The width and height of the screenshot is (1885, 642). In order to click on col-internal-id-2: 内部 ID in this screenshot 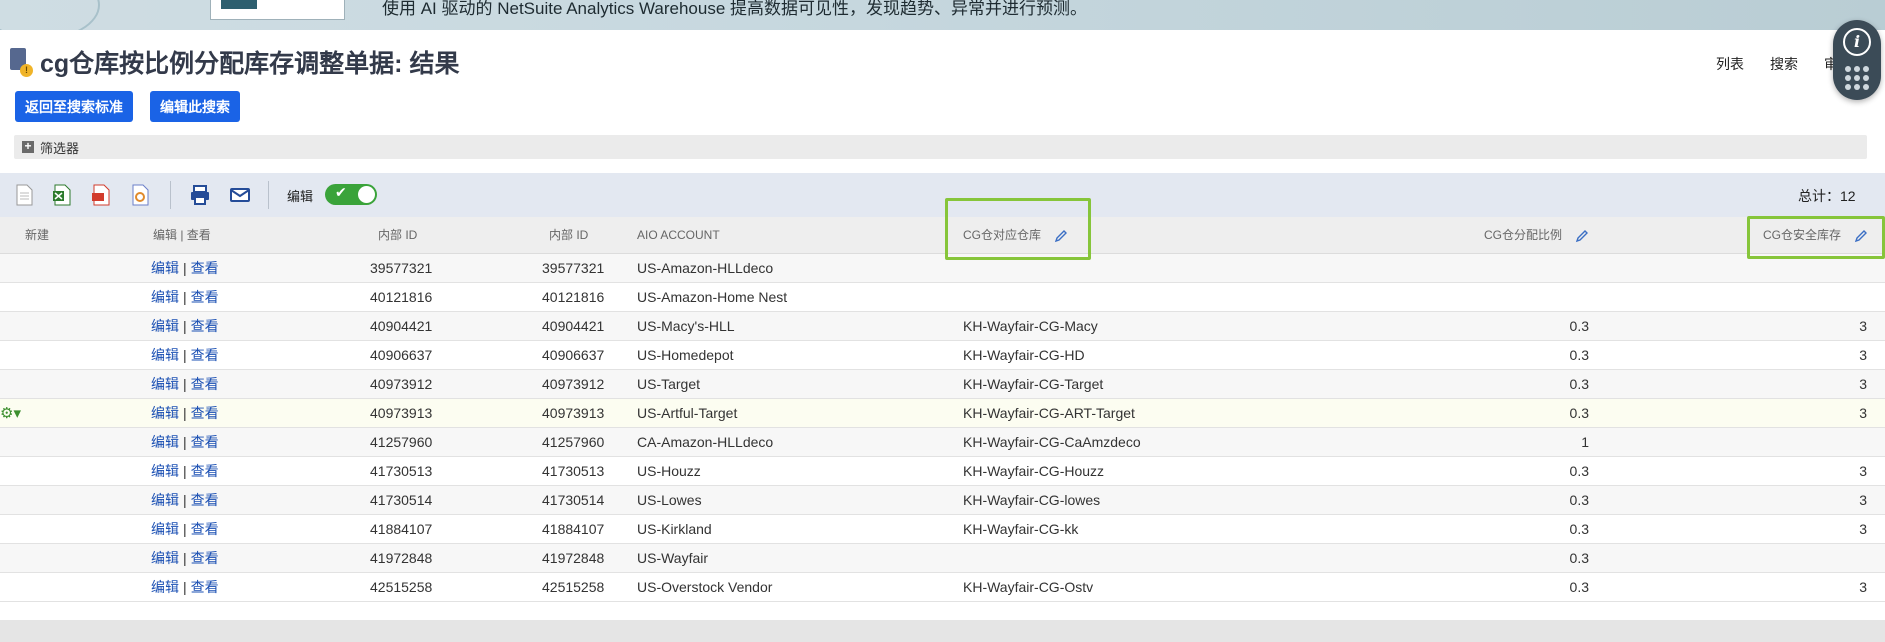, I will do `click(568, 235)`.